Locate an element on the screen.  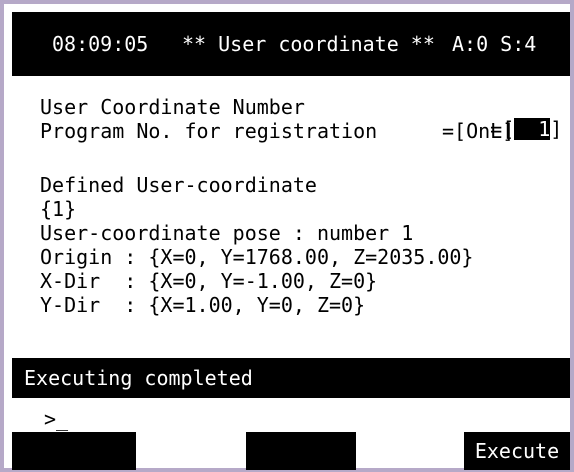
program-number-field: =[OnL] is located at coordinates (478, 131).